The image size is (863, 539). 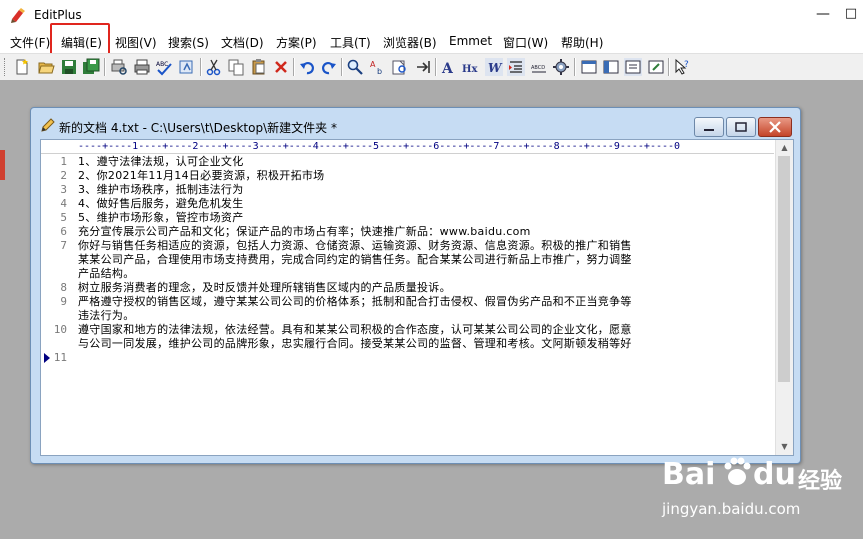 I want to click on save-all-icon, so click(x=91, y=67).